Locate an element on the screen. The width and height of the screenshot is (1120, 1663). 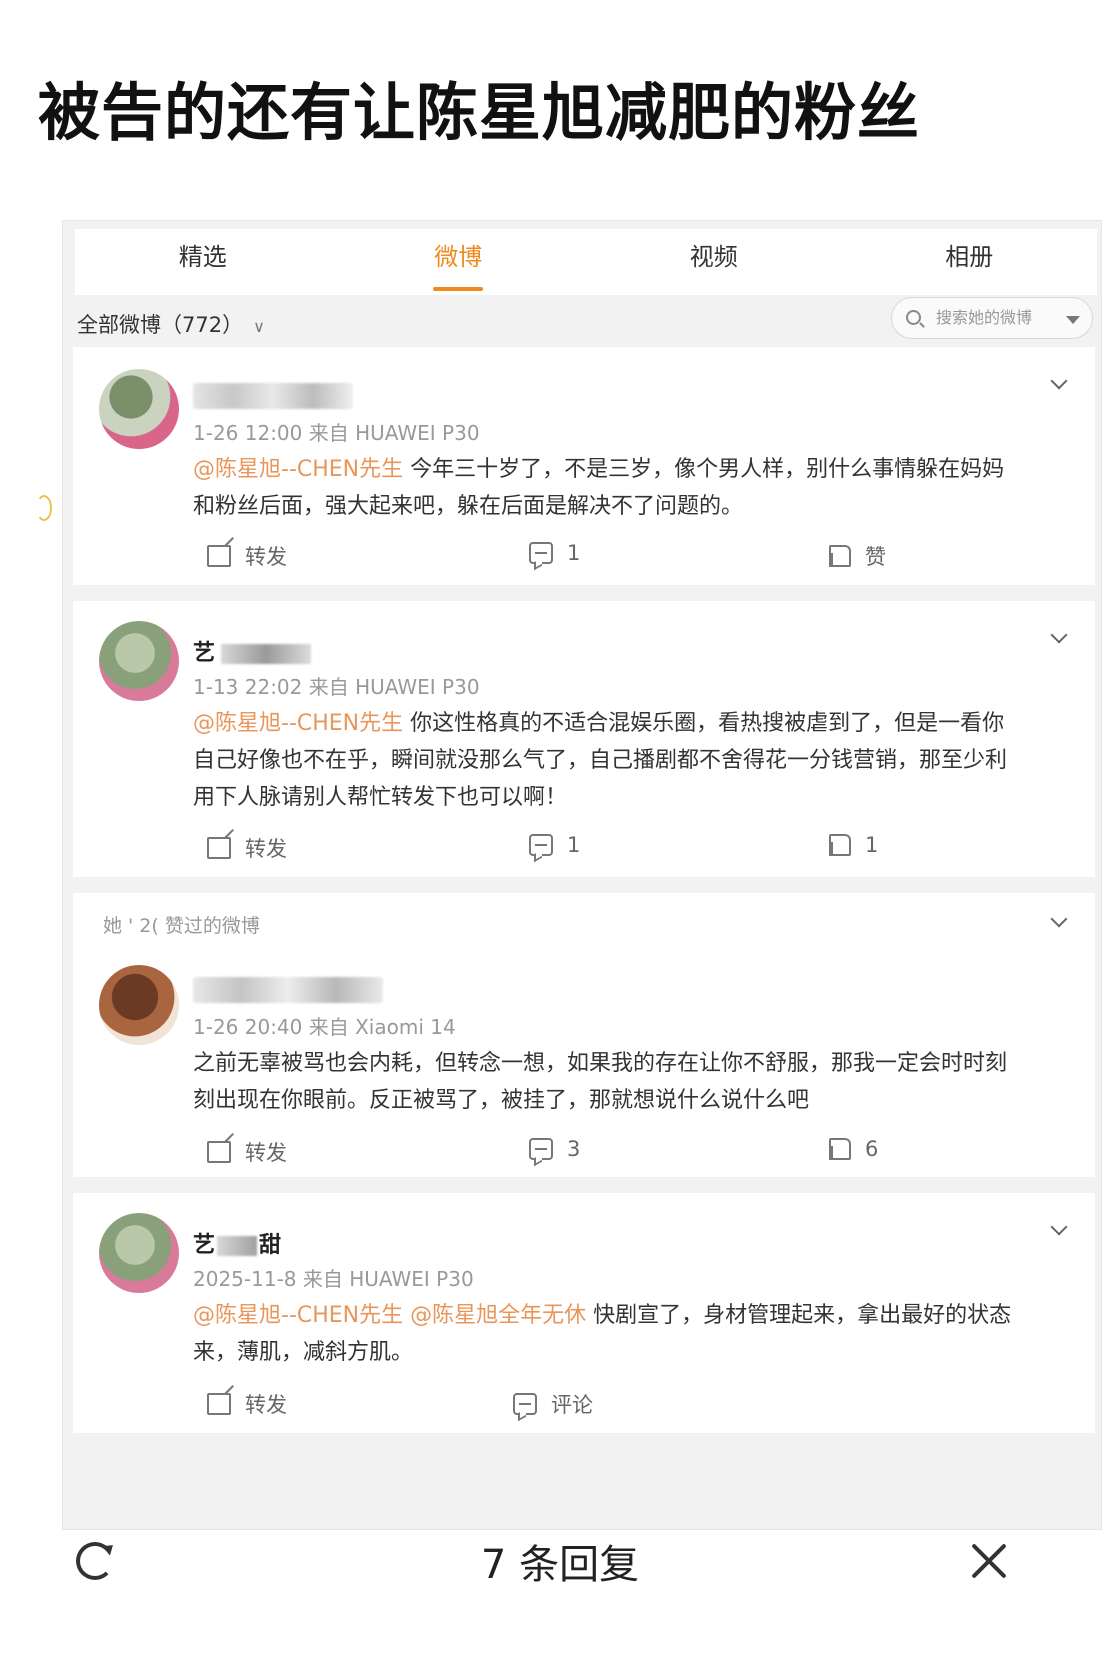
like-button: 1 is located at coordinates (853, 845).